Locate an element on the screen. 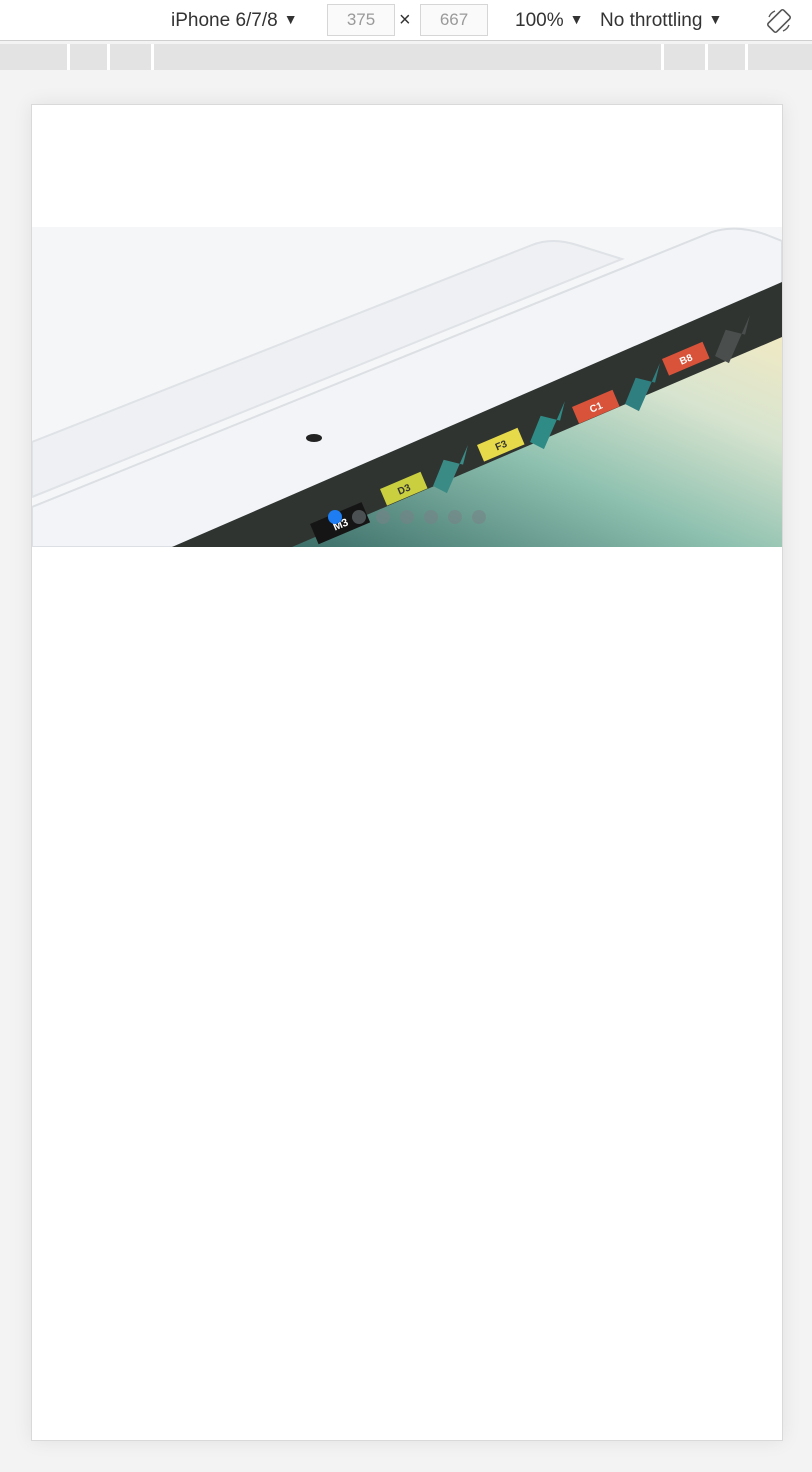 The height and width of the screenshot is (1472, 812). rotate-button is located at coordinates (779, 21).